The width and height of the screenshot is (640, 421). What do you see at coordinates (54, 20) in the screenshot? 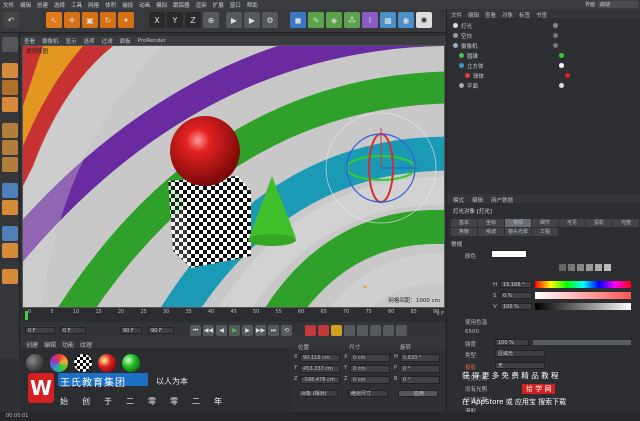
I see `select-icon: ↖` at bounding box center [54, 20].